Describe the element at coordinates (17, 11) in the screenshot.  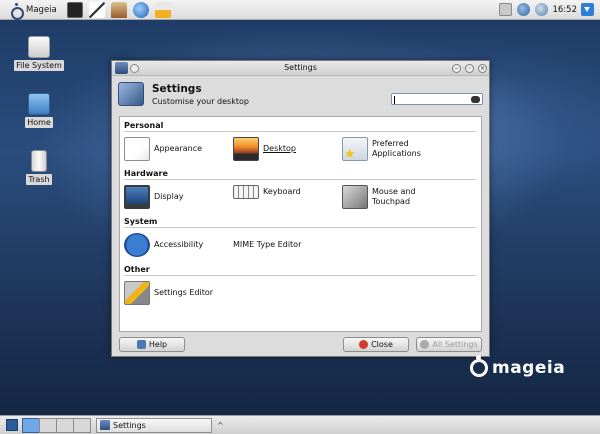
I see `mageia-menu-icon` at that location.